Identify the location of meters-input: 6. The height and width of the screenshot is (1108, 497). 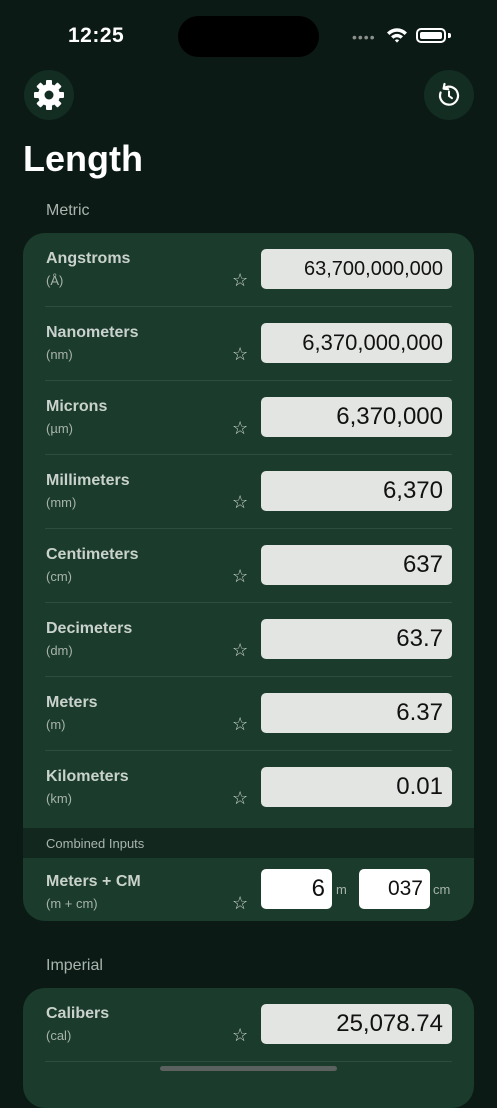
(296, 889).